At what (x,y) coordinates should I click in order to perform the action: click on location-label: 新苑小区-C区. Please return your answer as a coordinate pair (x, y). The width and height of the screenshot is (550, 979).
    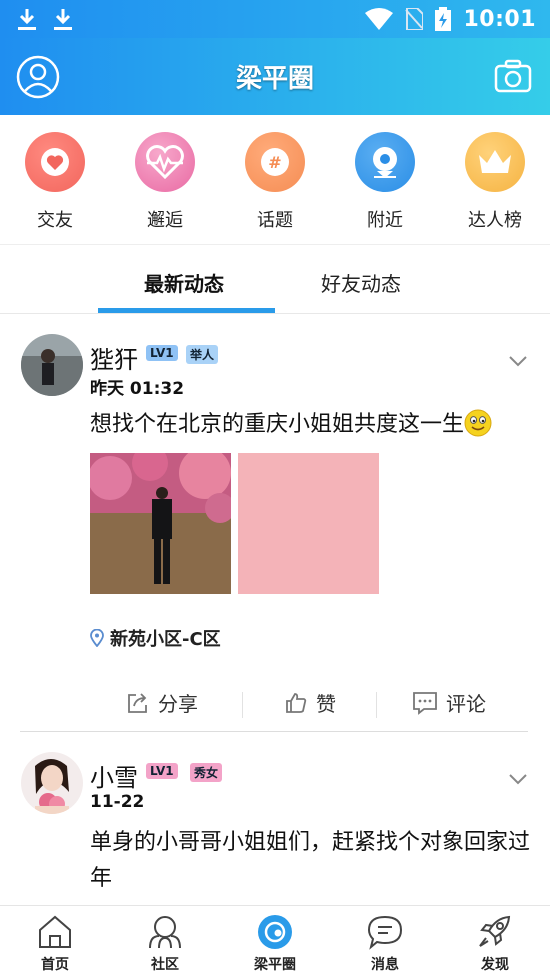
    Looking at the image, I should click on (165, 639).